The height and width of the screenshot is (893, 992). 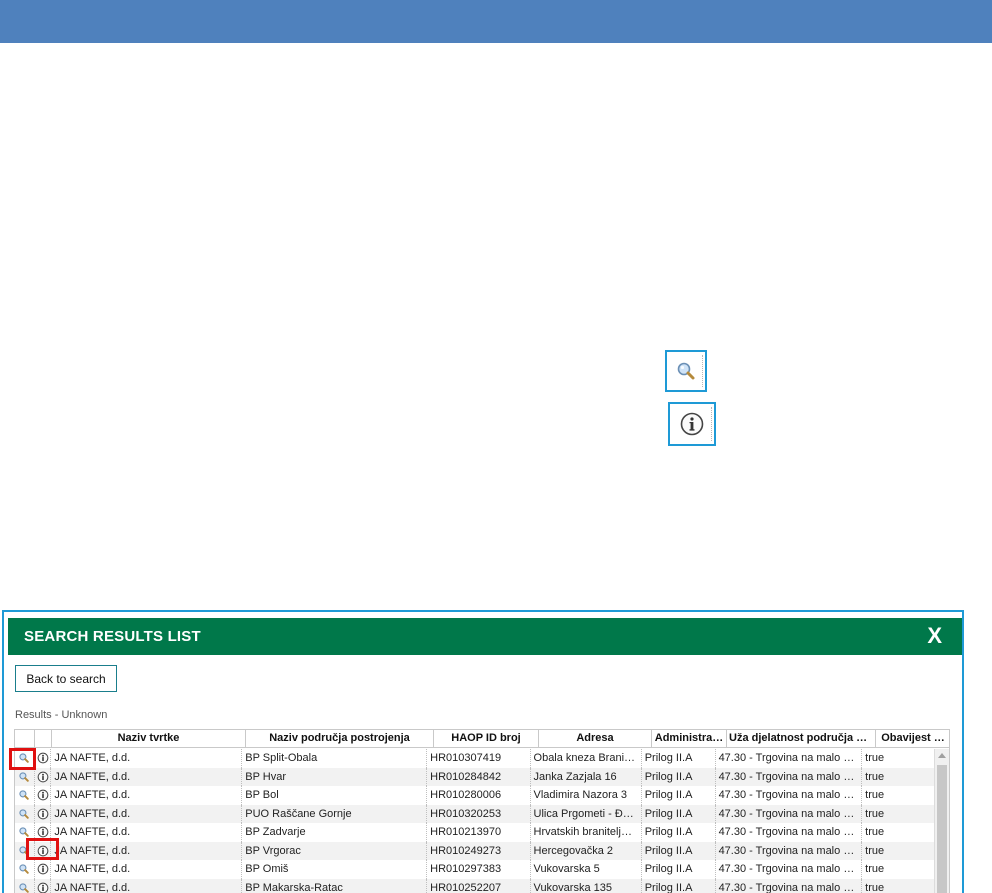 I want to click on header-action-magnify, so click(x=25, y=739).